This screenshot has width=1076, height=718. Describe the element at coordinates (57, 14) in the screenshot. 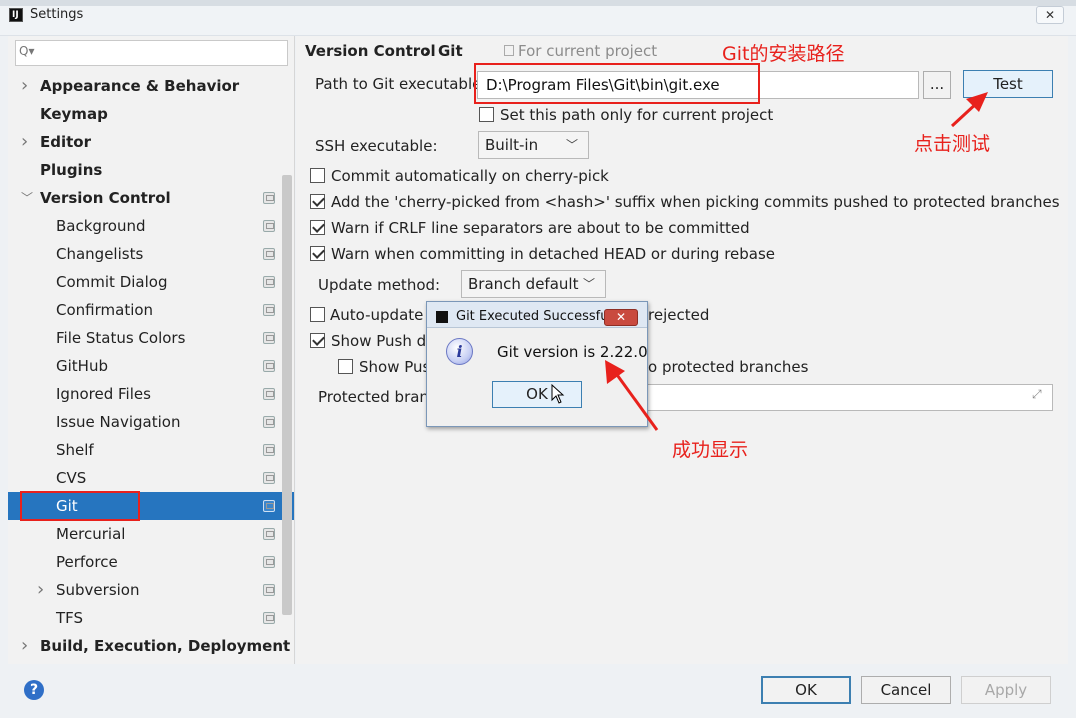

I see `window-title: Settings` at that location.